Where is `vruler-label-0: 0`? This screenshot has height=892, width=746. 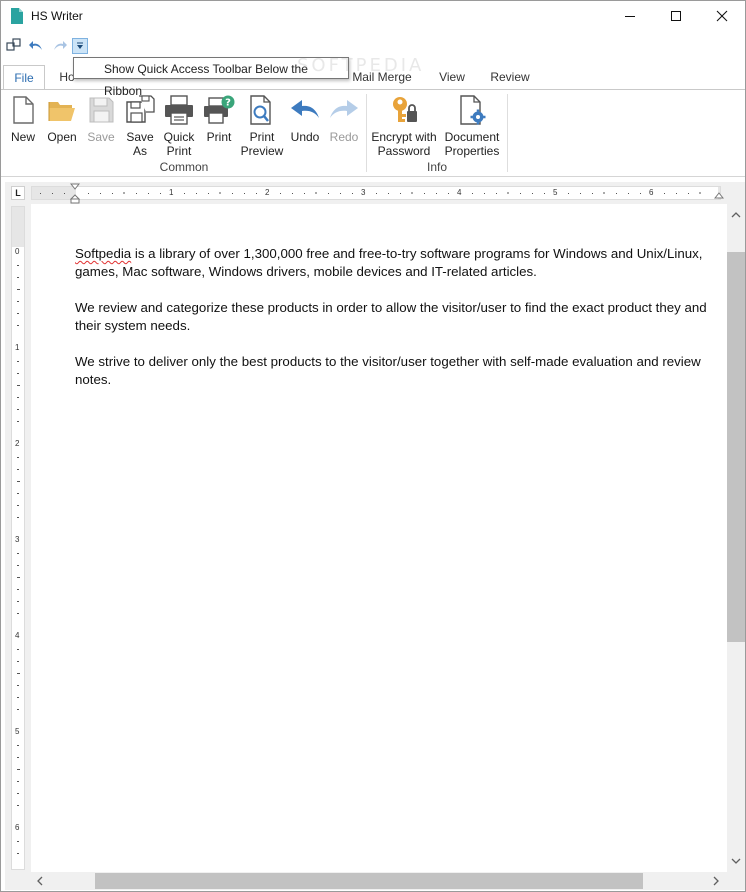 vruler-label-0: 0 is located at coordinates (17, 251).